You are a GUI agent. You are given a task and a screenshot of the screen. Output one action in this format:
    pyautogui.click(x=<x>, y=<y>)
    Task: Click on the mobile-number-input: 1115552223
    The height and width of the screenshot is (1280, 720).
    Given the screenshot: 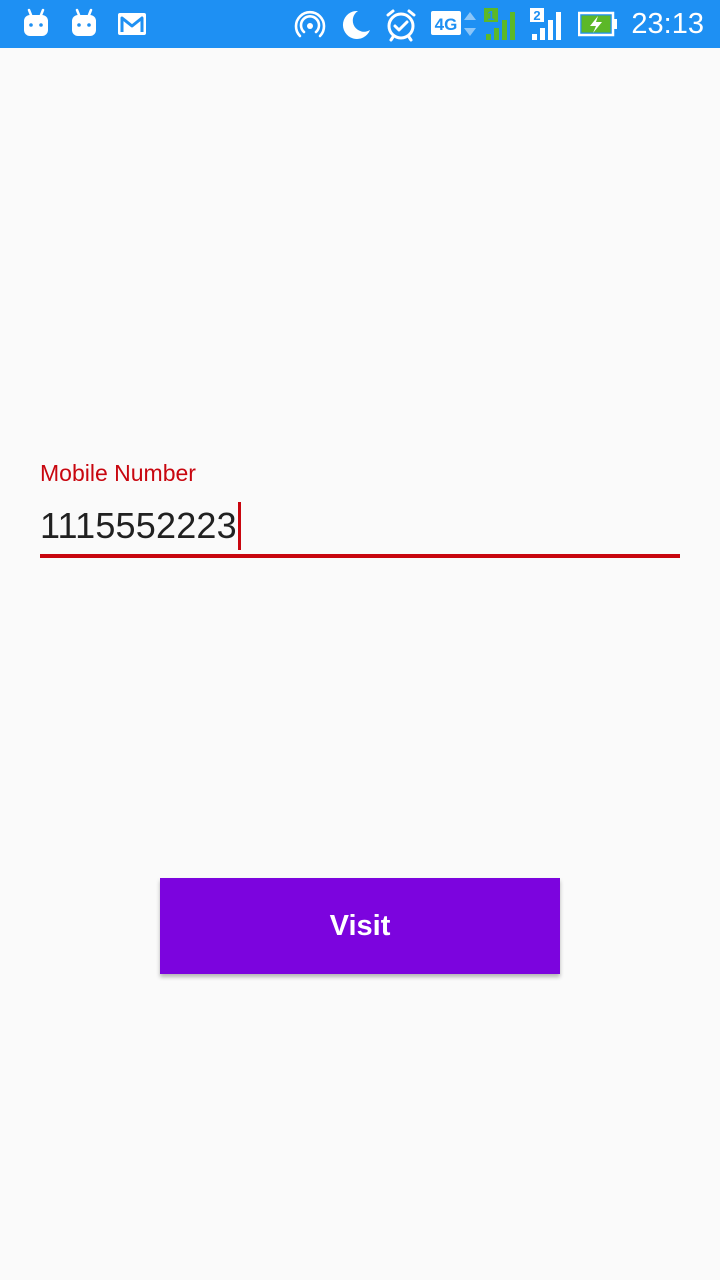 What is the action you would take?
    pyautogui.click(x=360, y=526)
    